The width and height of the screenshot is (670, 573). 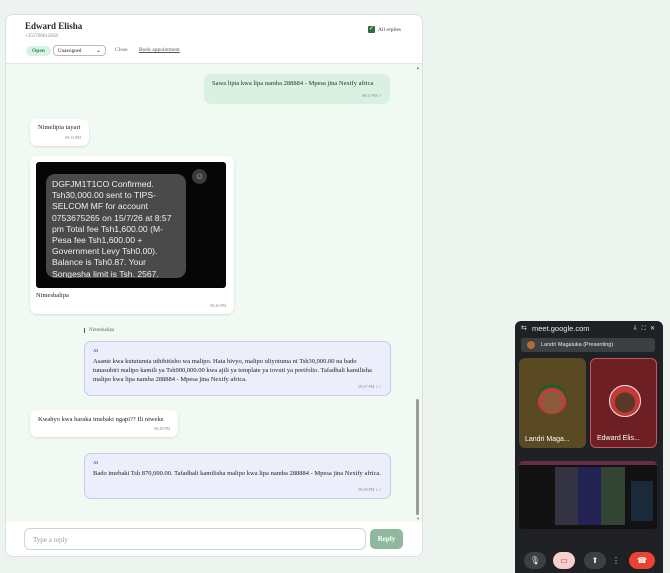 What do you see at coordinates (159, 50) in the screenshot?
I see `book-appointment-link: Book appointment` at bounding box center [159, 50].